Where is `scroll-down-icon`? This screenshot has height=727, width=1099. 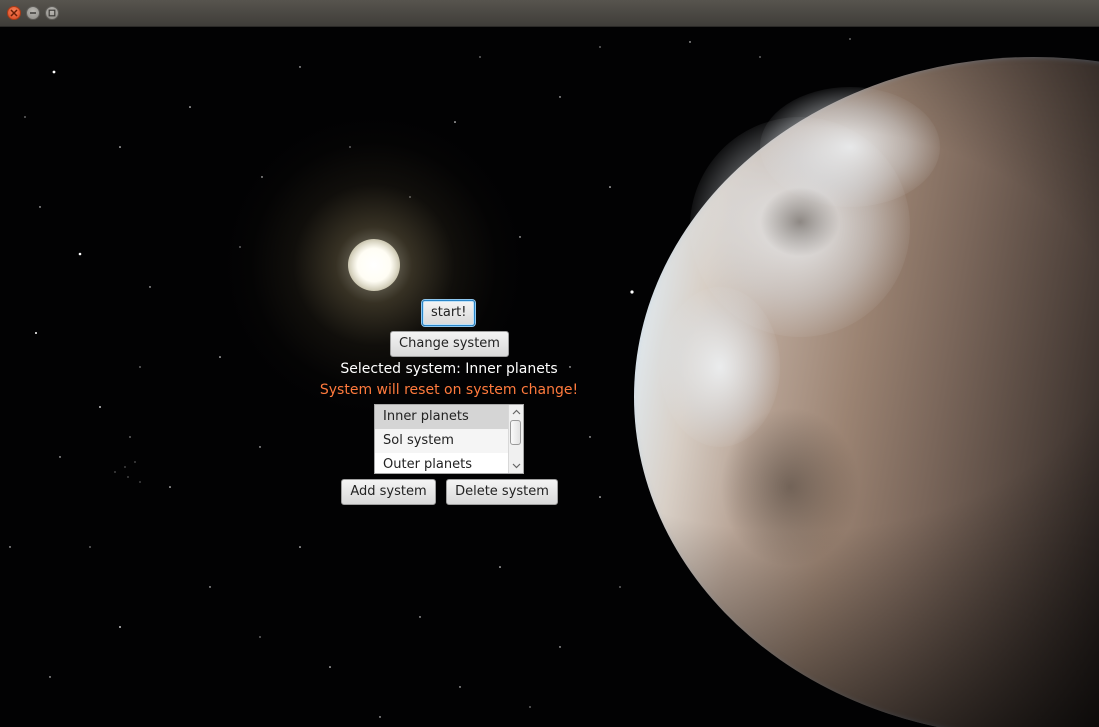
scroll-down-icon is located at coordinates (516, 465).